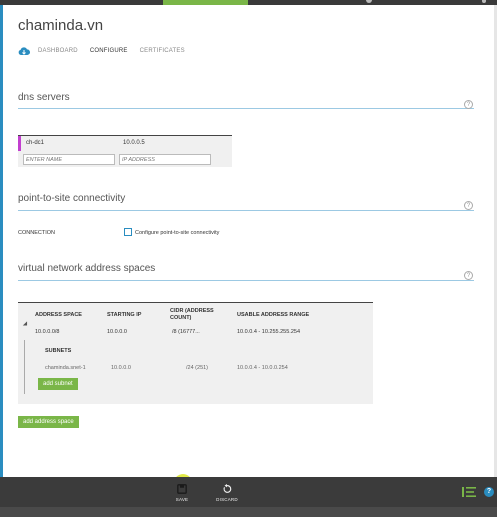 The width and height of the screenshot is (497, 517). I want to click on col-header-cidr-line1: CIDR (ADDRESS, so click(192, 311).